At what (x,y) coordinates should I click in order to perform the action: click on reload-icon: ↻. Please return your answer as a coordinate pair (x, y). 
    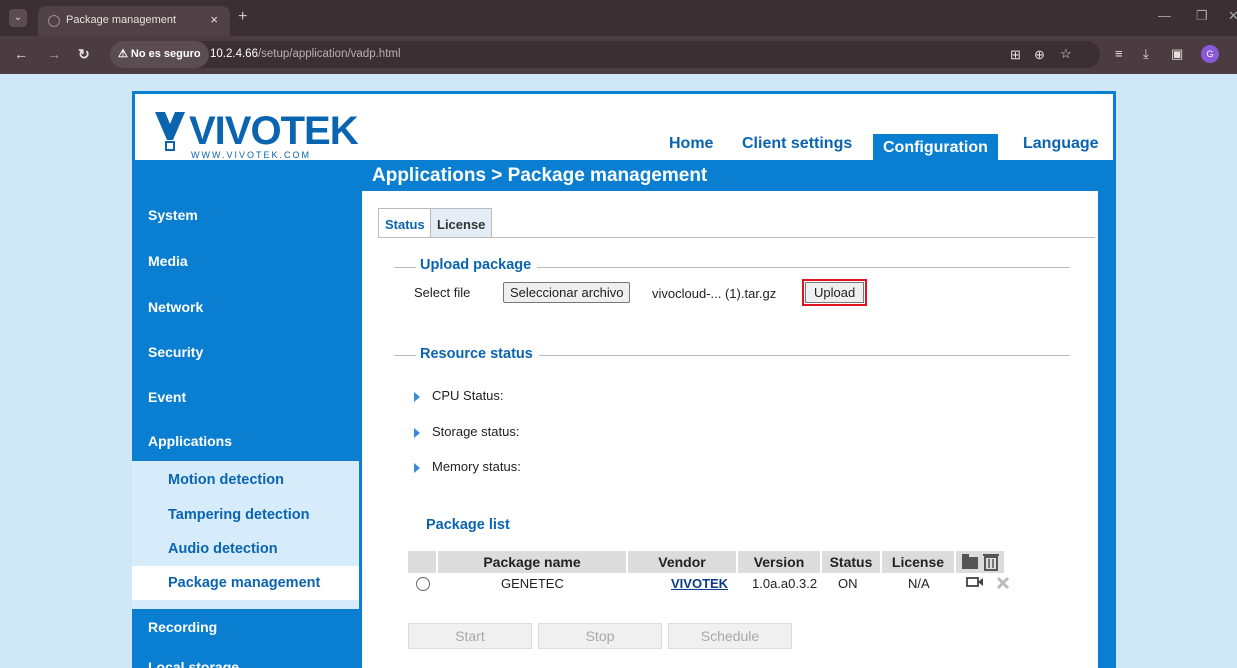
    Looking at the image, I should click on (84, 54).